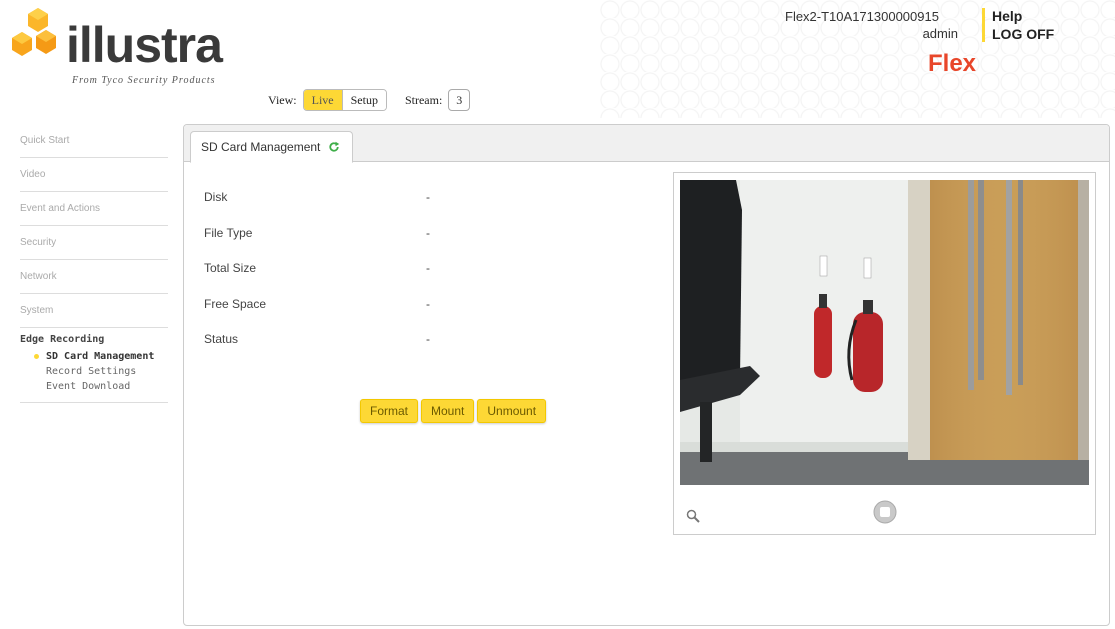 This screenshot has height=629, width=1115. I want to click on sidebar-subitem-record-settings: Record Settings, so click(94, 371).